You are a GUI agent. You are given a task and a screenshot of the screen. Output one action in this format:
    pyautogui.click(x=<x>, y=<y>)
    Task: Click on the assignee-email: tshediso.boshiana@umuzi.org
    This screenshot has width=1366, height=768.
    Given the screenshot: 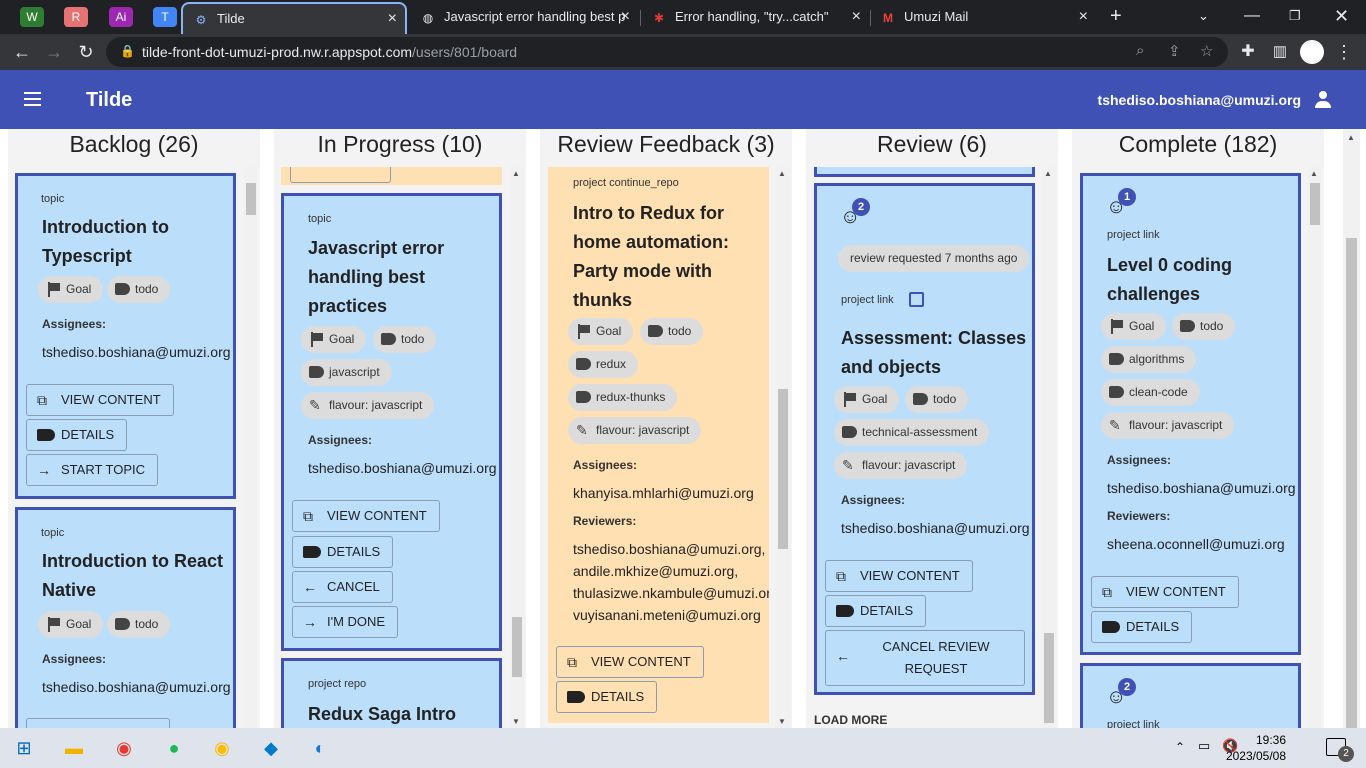 What is the action you would take?
    pyautogui.click(x=136, y=352)
    